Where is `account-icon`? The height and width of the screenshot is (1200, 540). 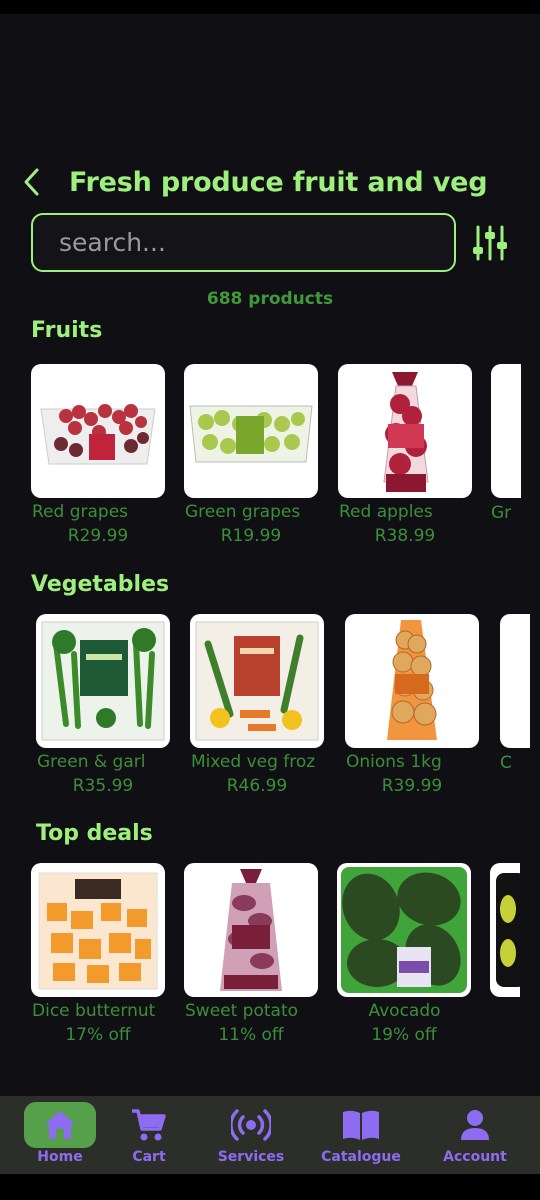
account-icon is located at coordinates (475, 1125).